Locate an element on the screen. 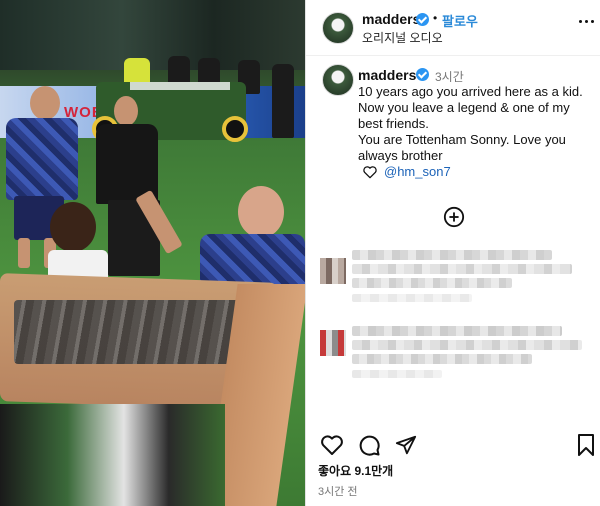  caption-time: 3시간 is located at coordinates (449, 77).